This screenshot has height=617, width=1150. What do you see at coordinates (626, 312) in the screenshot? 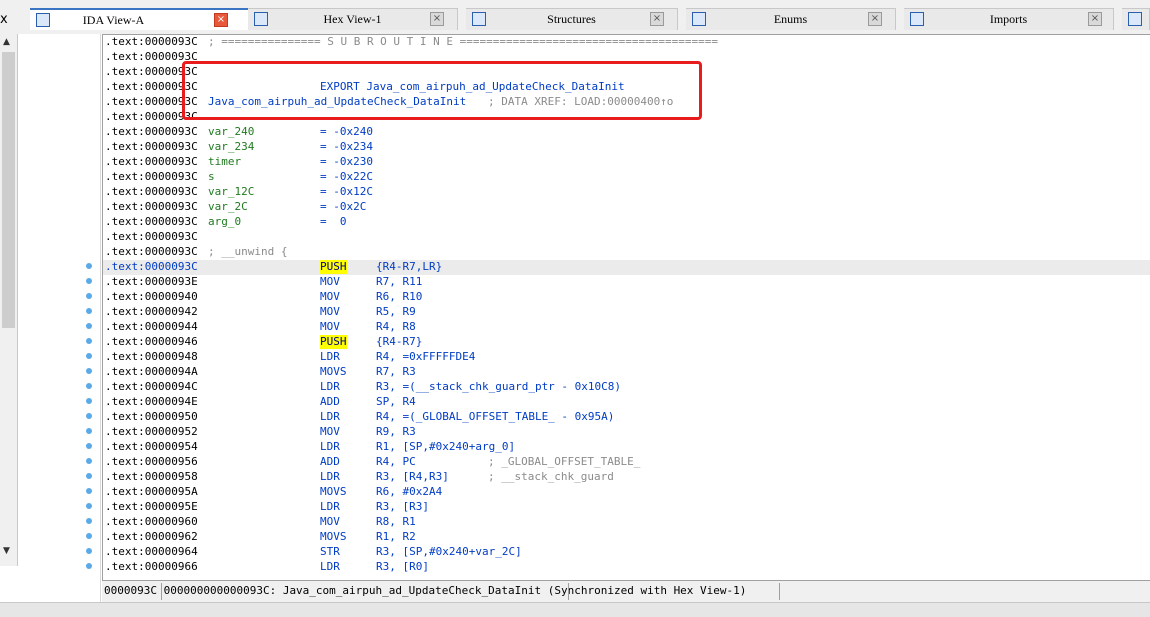
I see `listing-line: .text:00000942 MOV R5, R9` at bounding box center [626, 312].